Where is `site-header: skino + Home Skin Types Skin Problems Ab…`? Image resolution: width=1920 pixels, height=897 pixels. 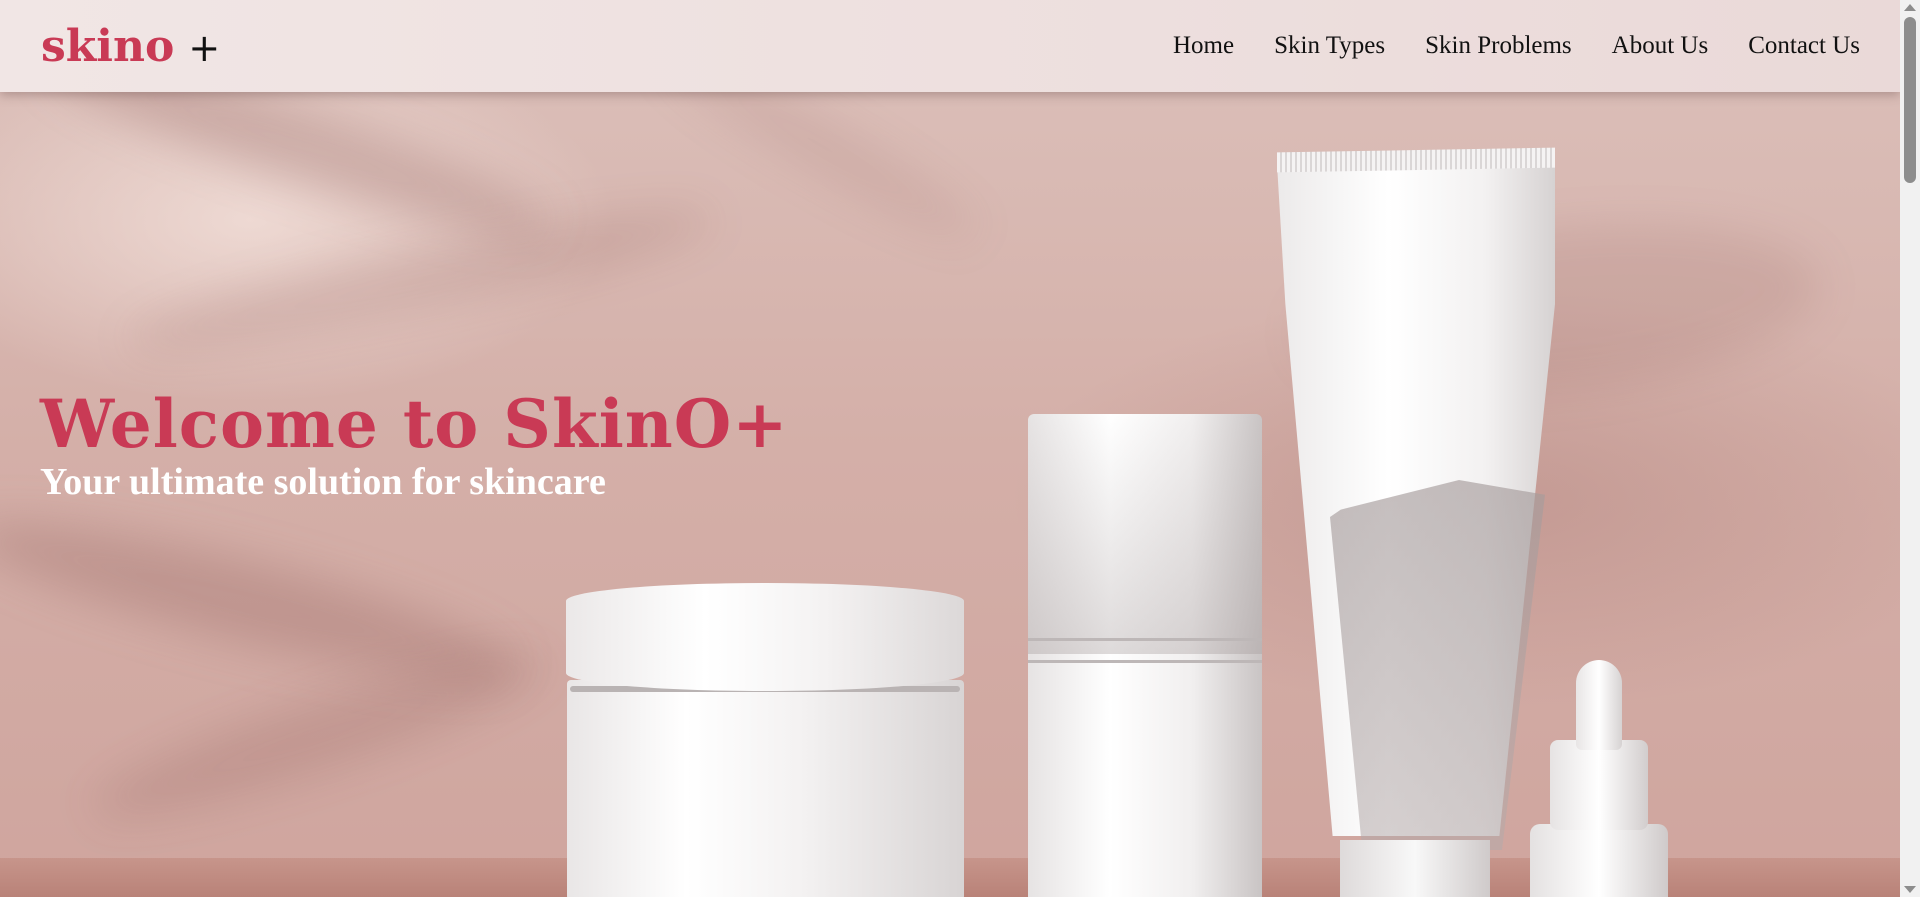
site-header: skino + Home Skin Types Skin Problems Ab… is located at coordinates (950, 46).